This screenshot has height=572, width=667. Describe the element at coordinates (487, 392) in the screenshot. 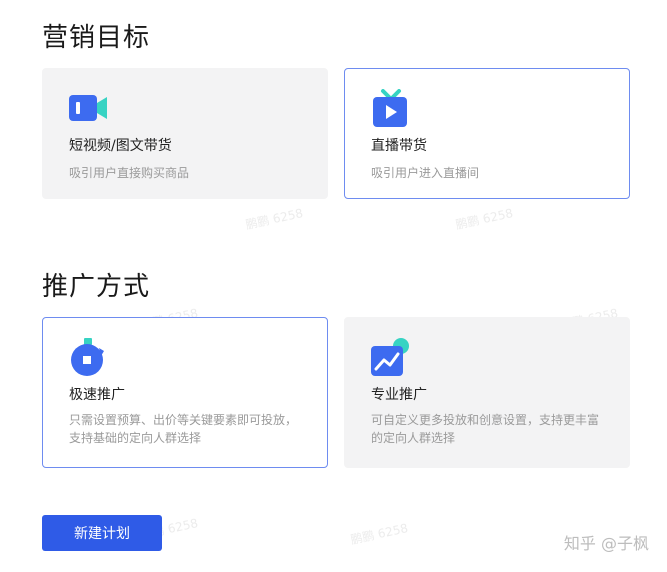

I see `method-card-pro-promotion: 专业推广 可自定义更多投放和创意设置，支持更丰富的定向人群选择` at that location.